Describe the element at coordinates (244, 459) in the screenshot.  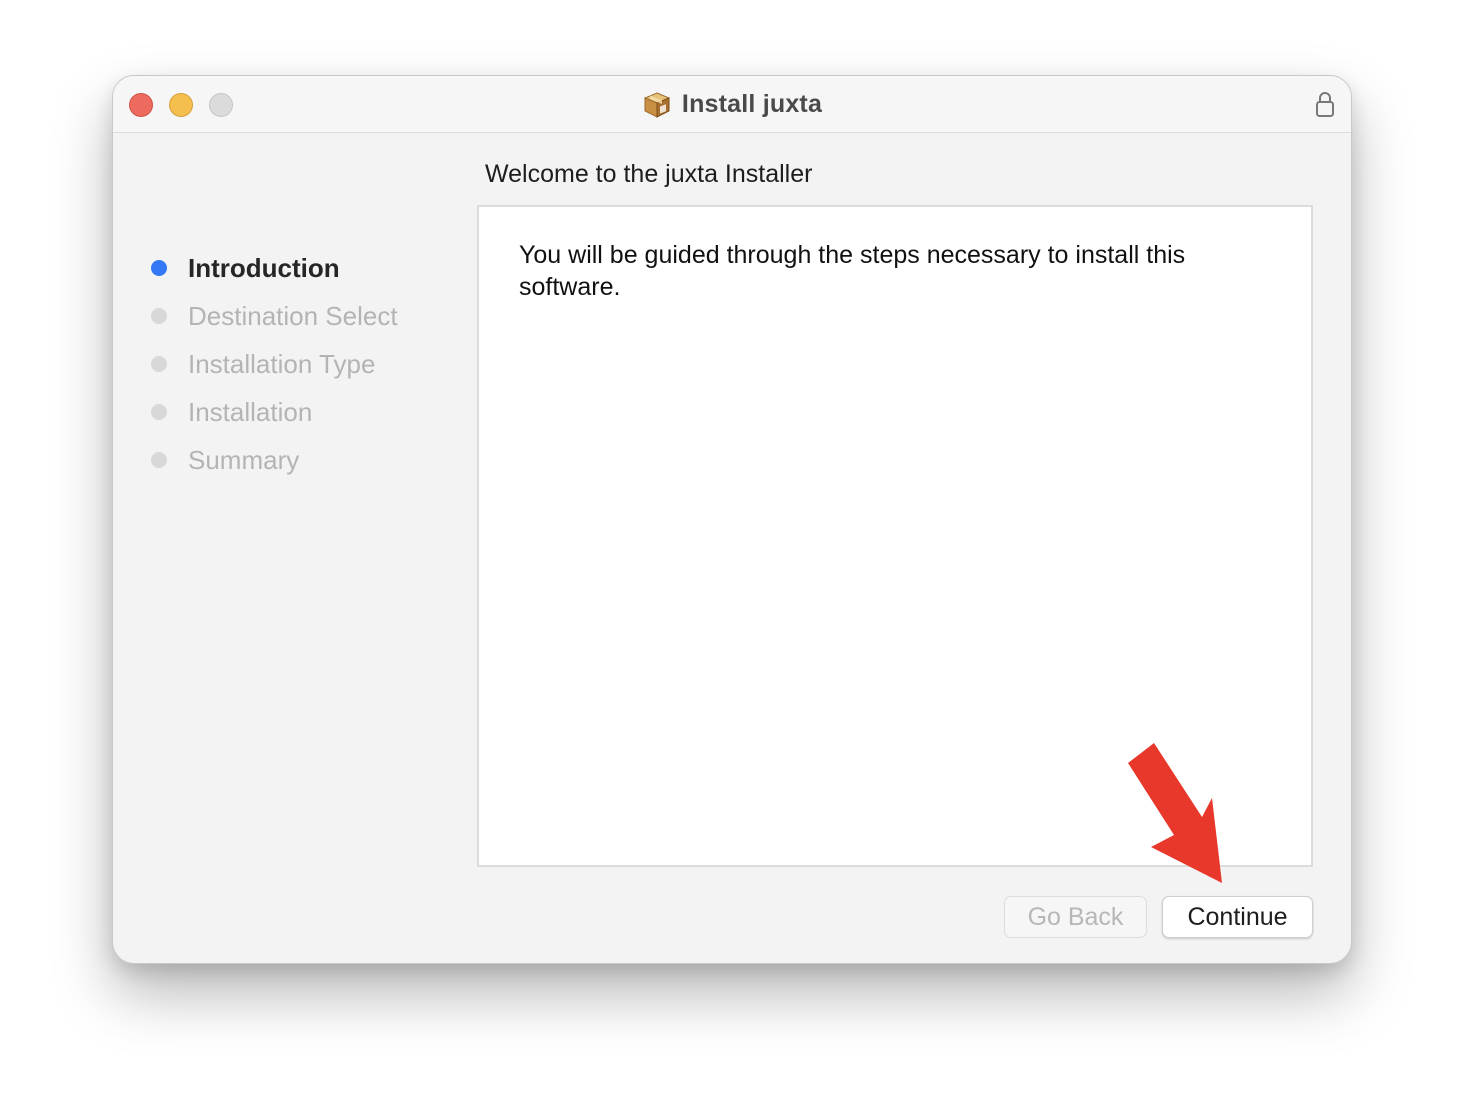
I see `step-label: Summary` at that location.